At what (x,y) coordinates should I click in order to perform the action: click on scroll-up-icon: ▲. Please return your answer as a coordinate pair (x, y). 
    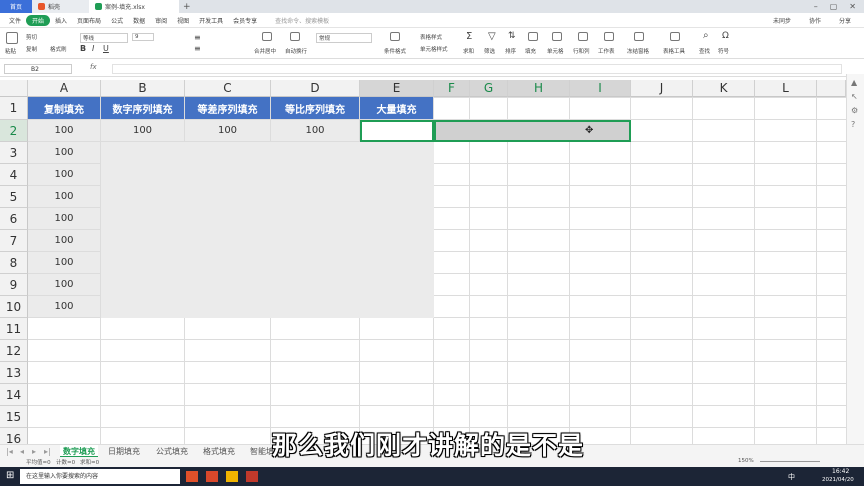
    Looking at the image, I should click on (854, 82).